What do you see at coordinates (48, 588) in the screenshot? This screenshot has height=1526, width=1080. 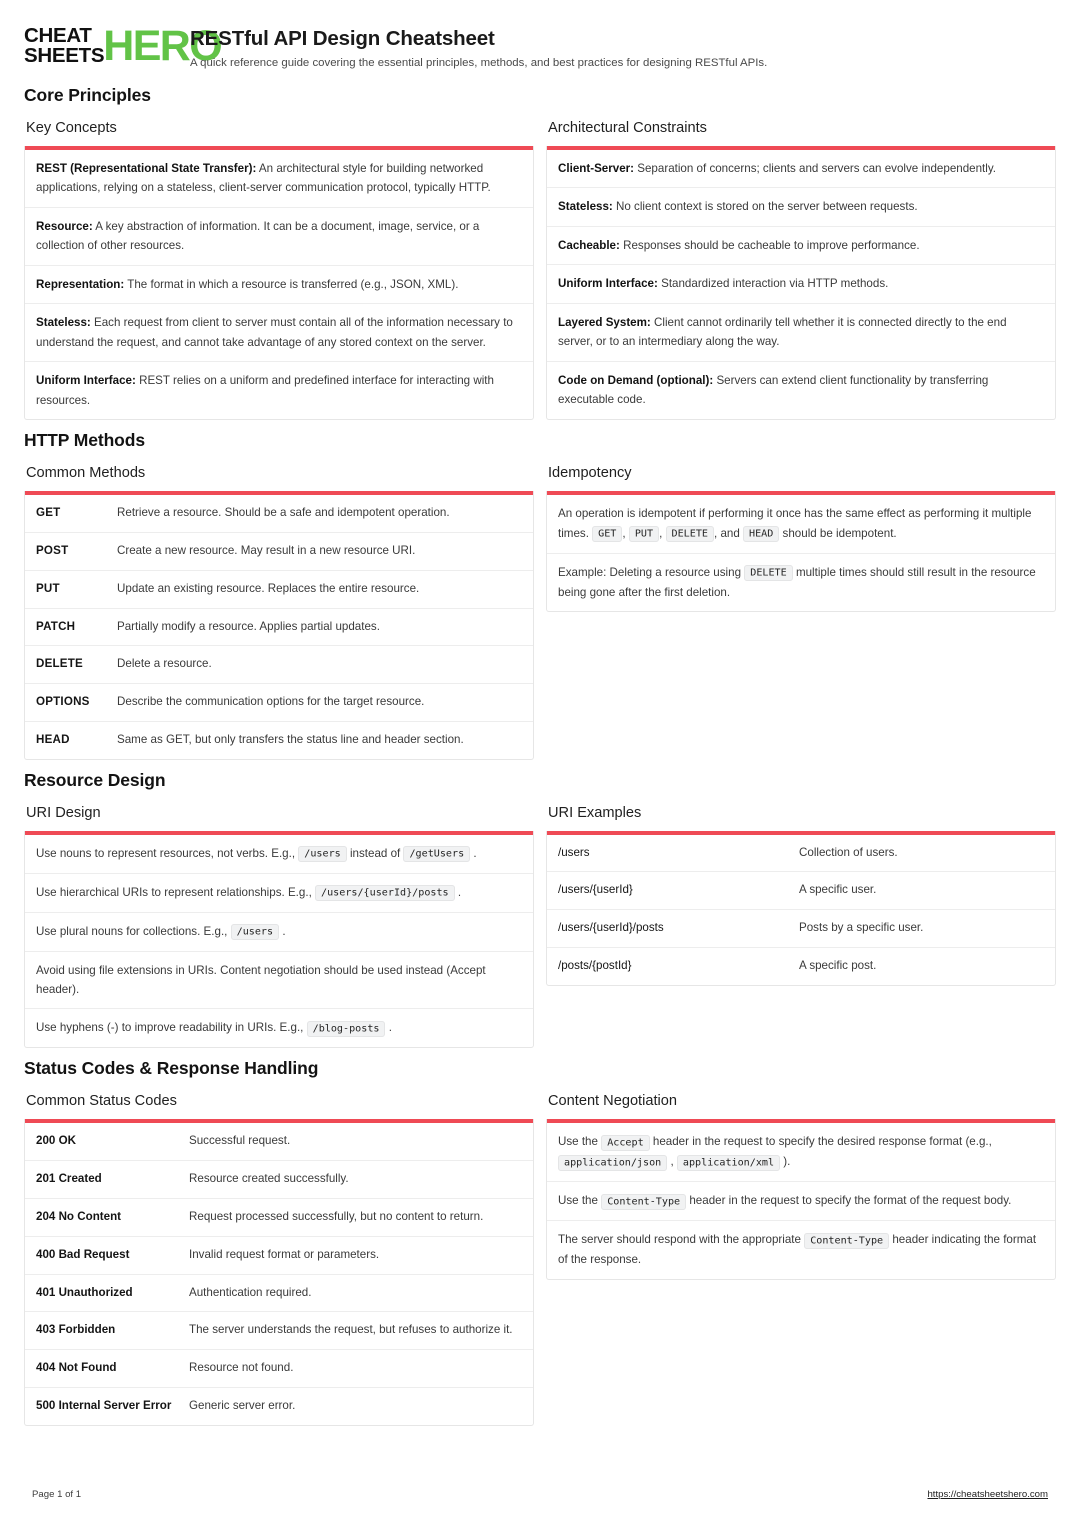 I see `row-key: PUT` at bounding box center [48, 588].